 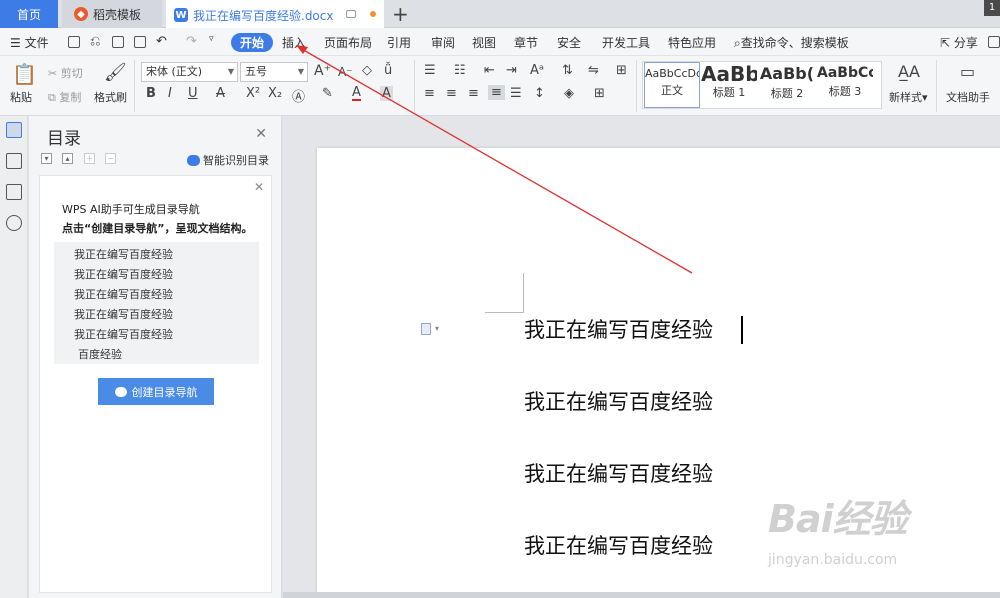 What do you see at coordinates (351, 14) in the screenshot?
I see `monitor-icon` at bounding box center [351, 14].